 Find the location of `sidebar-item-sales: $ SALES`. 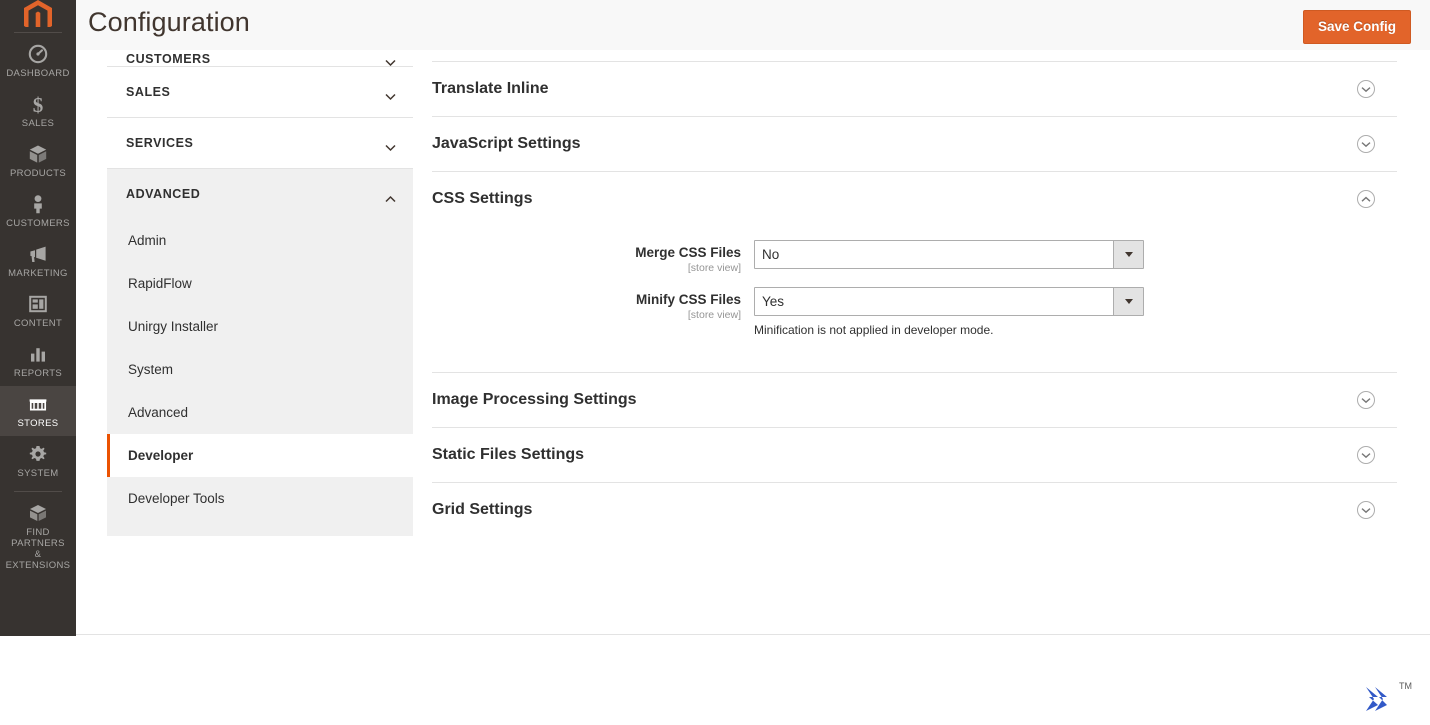

sidebar-item-sales: $ SALES is located at coordinates (38, 111).